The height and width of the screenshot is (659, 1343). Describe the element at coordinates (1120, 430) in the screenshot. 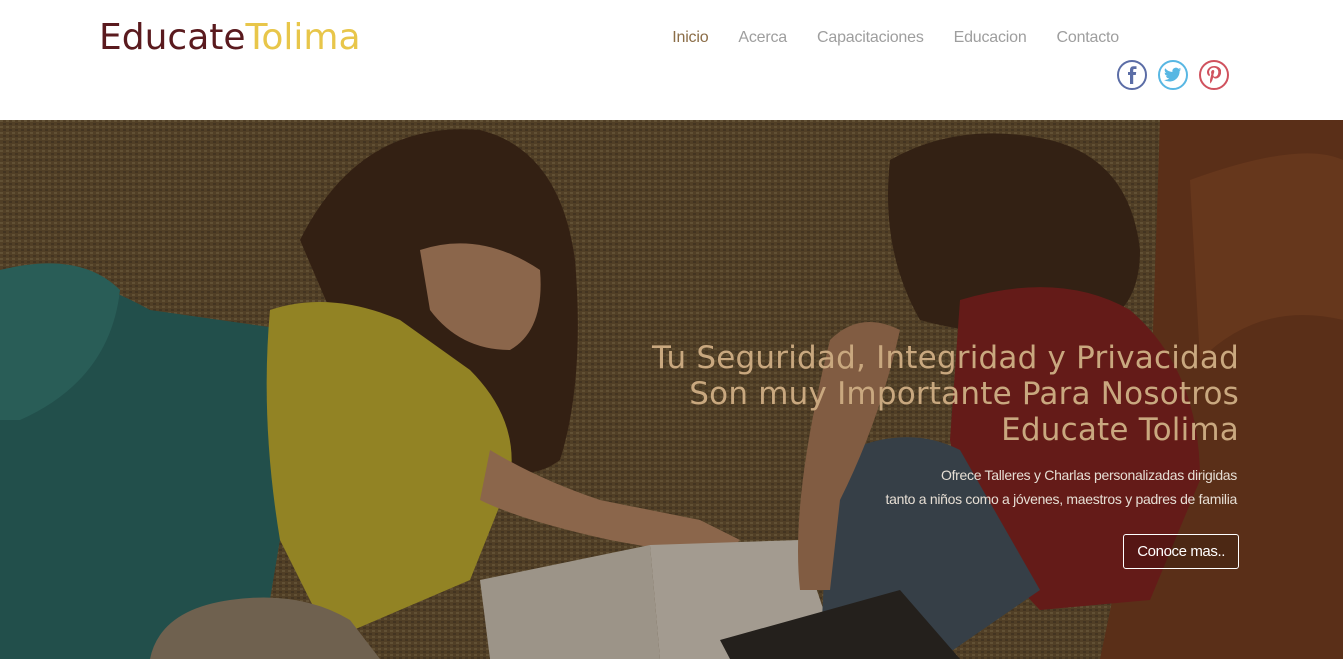

I see `hero-title-line: Educate Tolima` at that location.